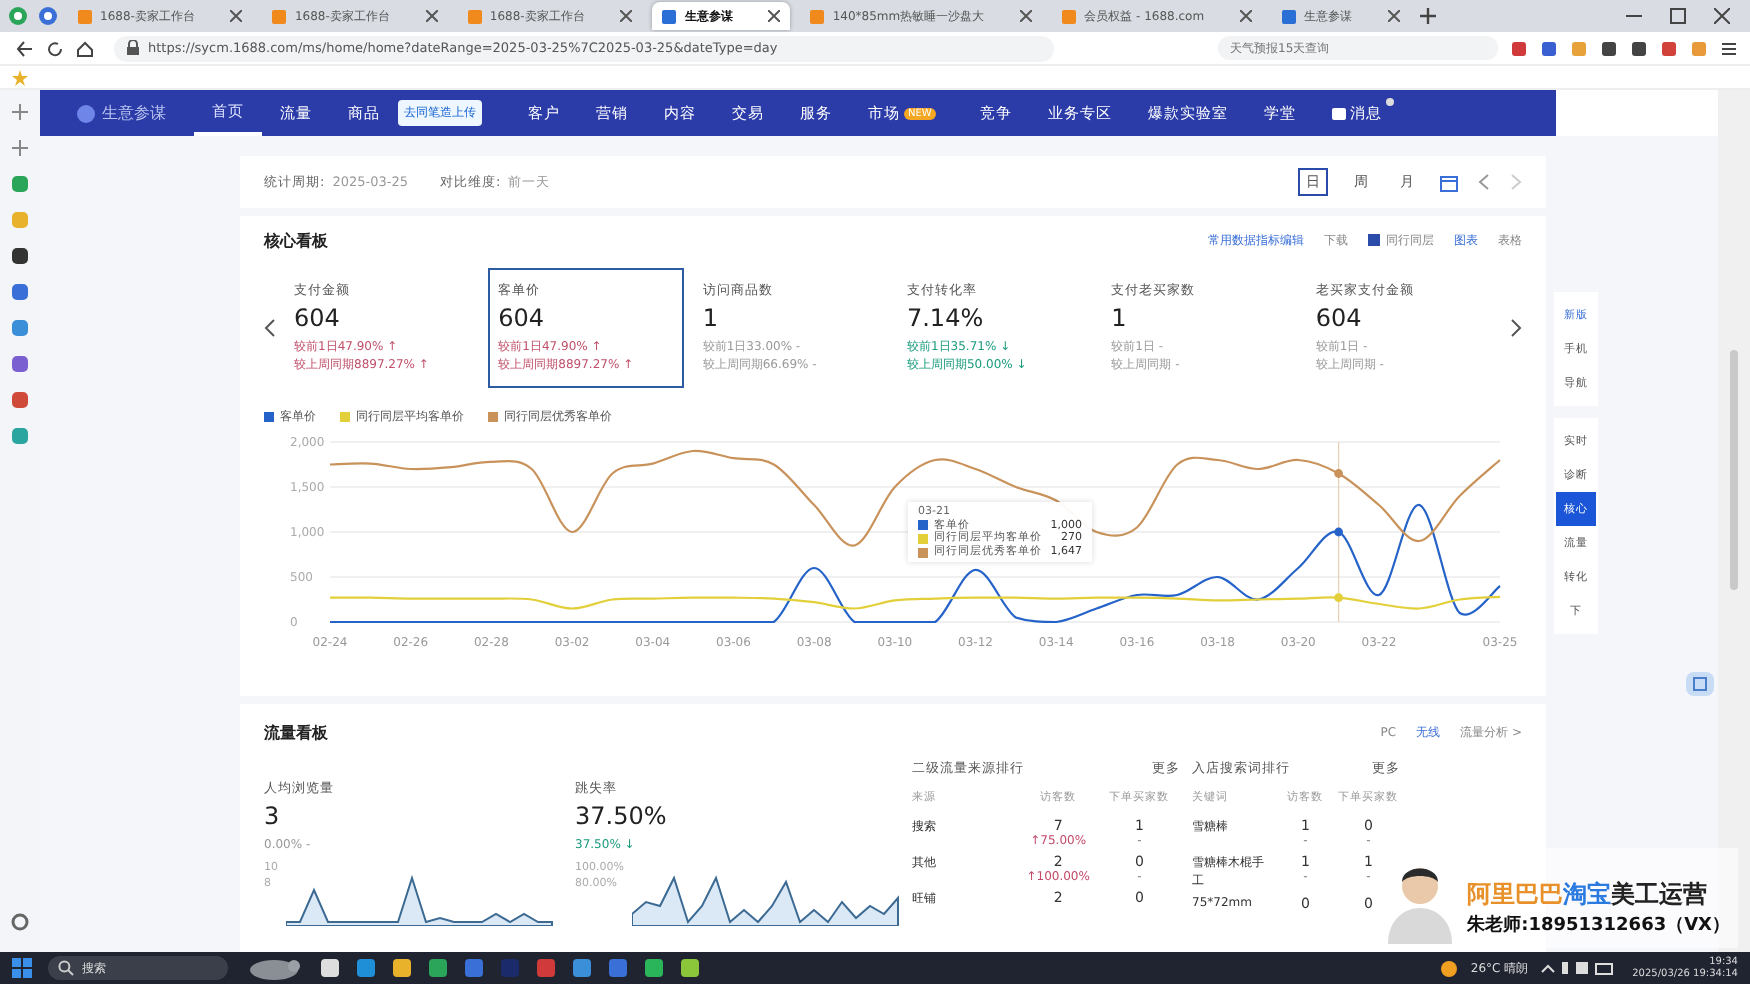 The width and height of the screenshot is (1750, 984). I want to click on checkbox, so click(1374, 240).